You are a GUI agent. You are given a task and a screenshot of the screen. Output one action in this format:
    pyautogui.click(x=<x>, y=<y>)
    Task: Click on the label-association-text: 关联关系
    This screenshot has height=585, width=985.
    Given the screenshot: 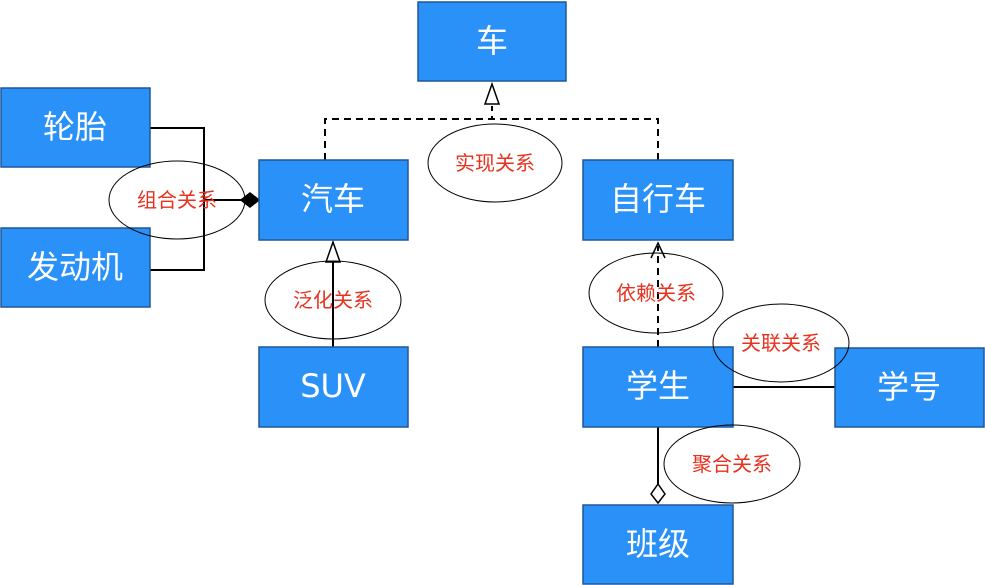 What is the action you would take?
    pyautogui.click(x=781, y=343)
    